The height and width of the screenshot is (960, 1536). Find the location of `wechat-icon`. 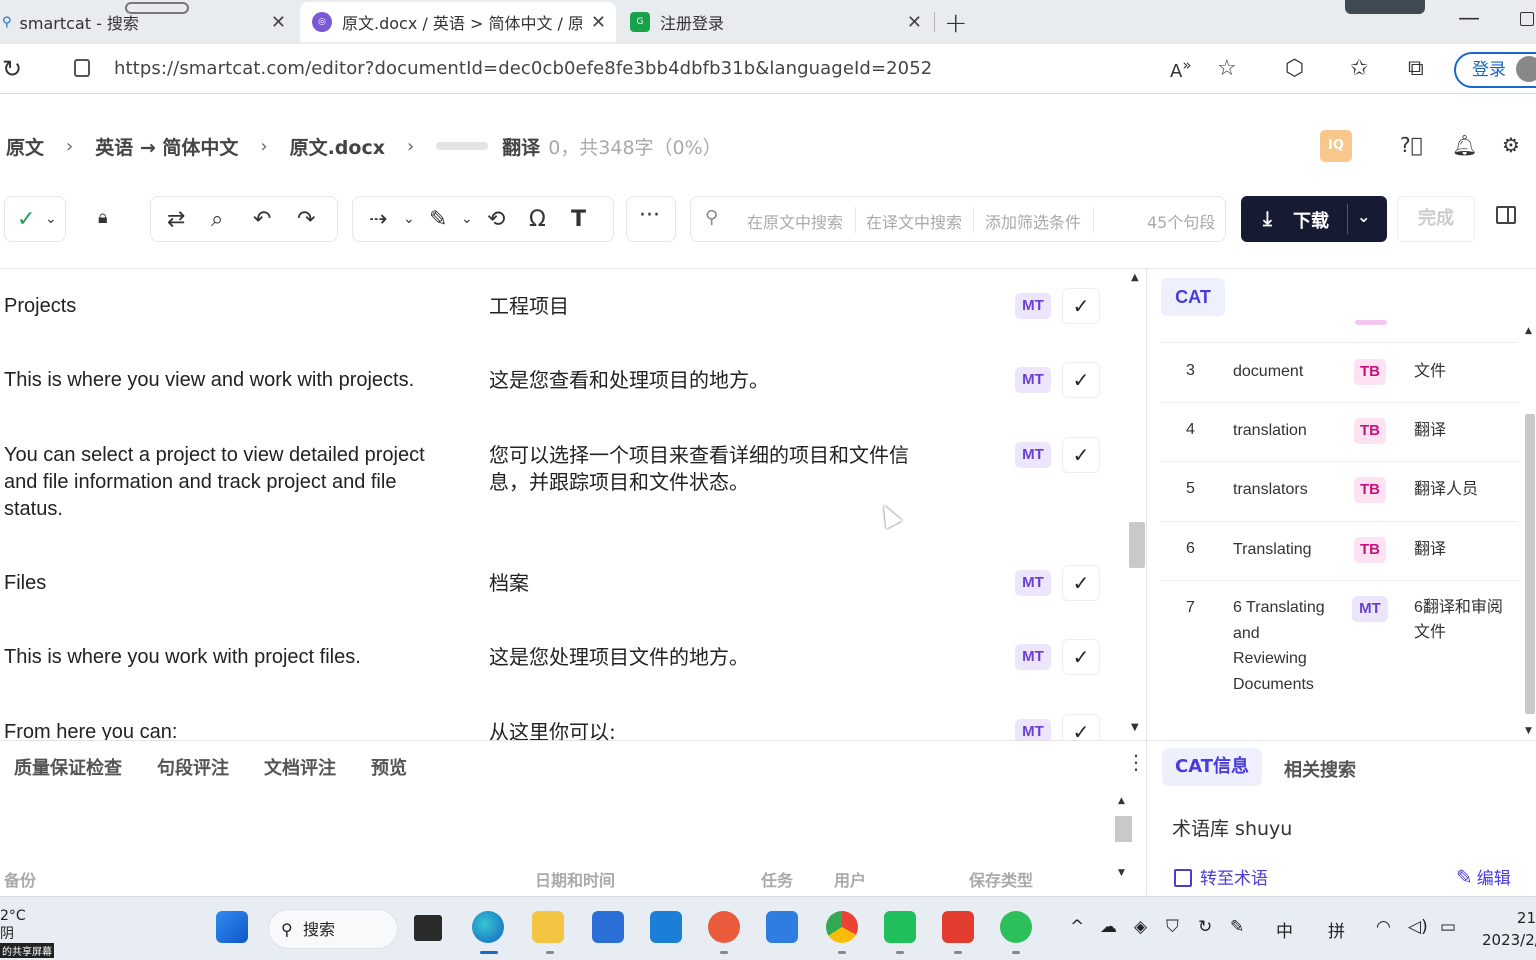

wechat-icon is located at coordinates (1016, 927).